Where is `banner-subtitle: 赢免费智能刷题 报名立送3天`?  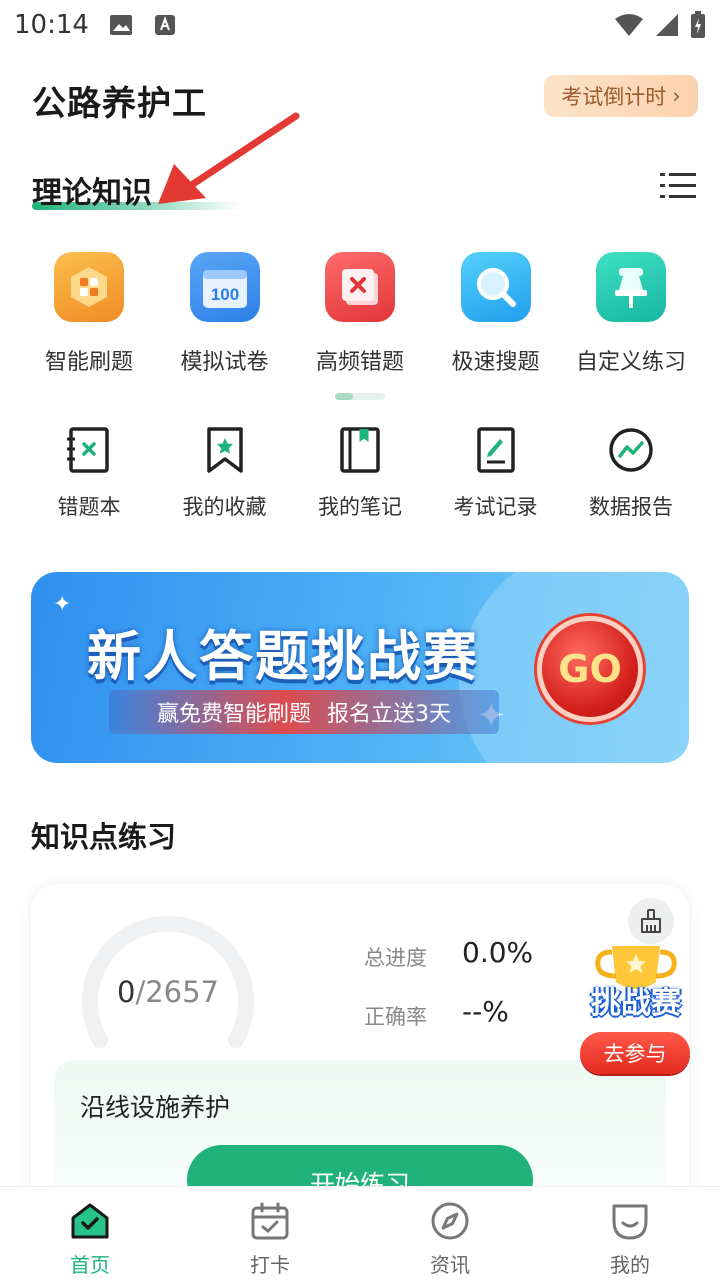
banner-subtitle: 赢免费智能刷题 报名立送3天 is located at coordinates (304, 712).